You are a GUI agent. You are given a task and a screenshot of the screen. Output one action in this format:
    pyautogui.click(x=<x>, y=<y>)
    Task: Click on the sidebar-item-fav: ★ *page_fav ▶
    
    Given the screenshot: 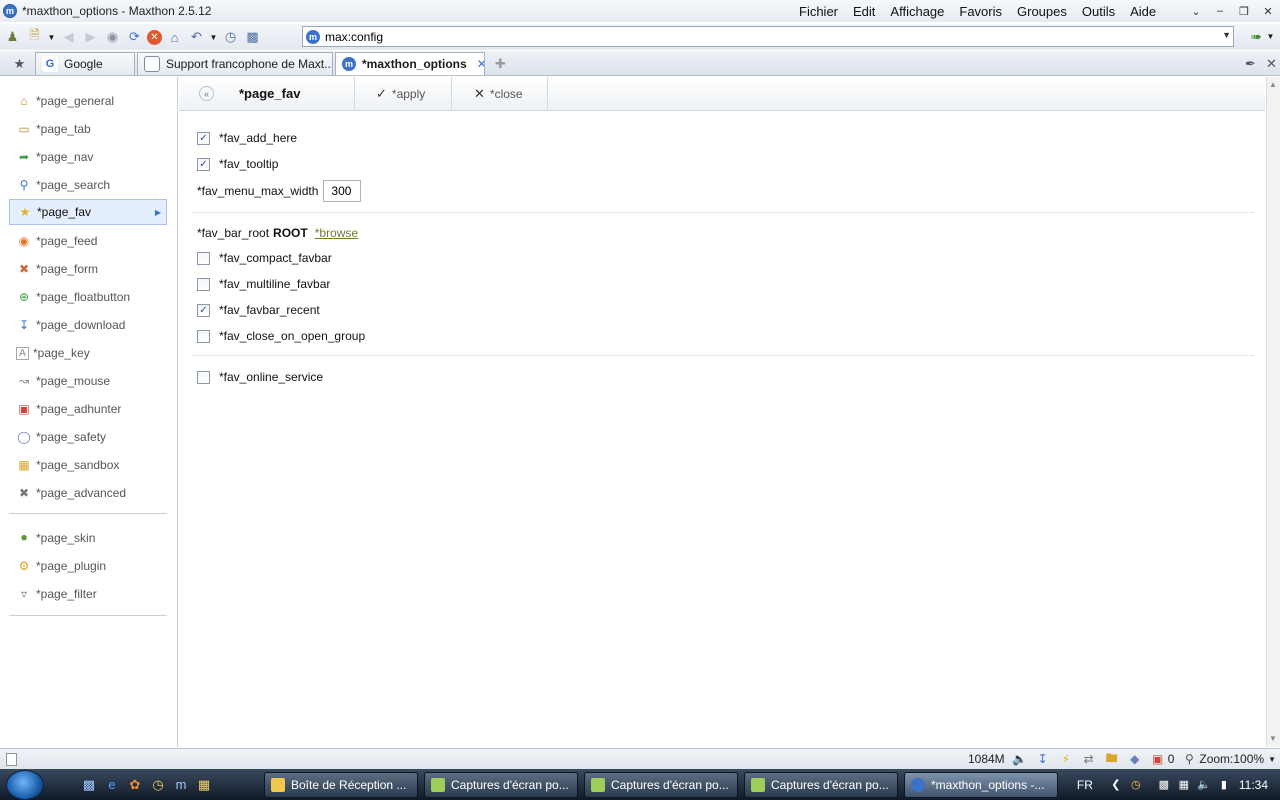 What is the action you would take?
    pyautogui.click(x=88, y=212)
    